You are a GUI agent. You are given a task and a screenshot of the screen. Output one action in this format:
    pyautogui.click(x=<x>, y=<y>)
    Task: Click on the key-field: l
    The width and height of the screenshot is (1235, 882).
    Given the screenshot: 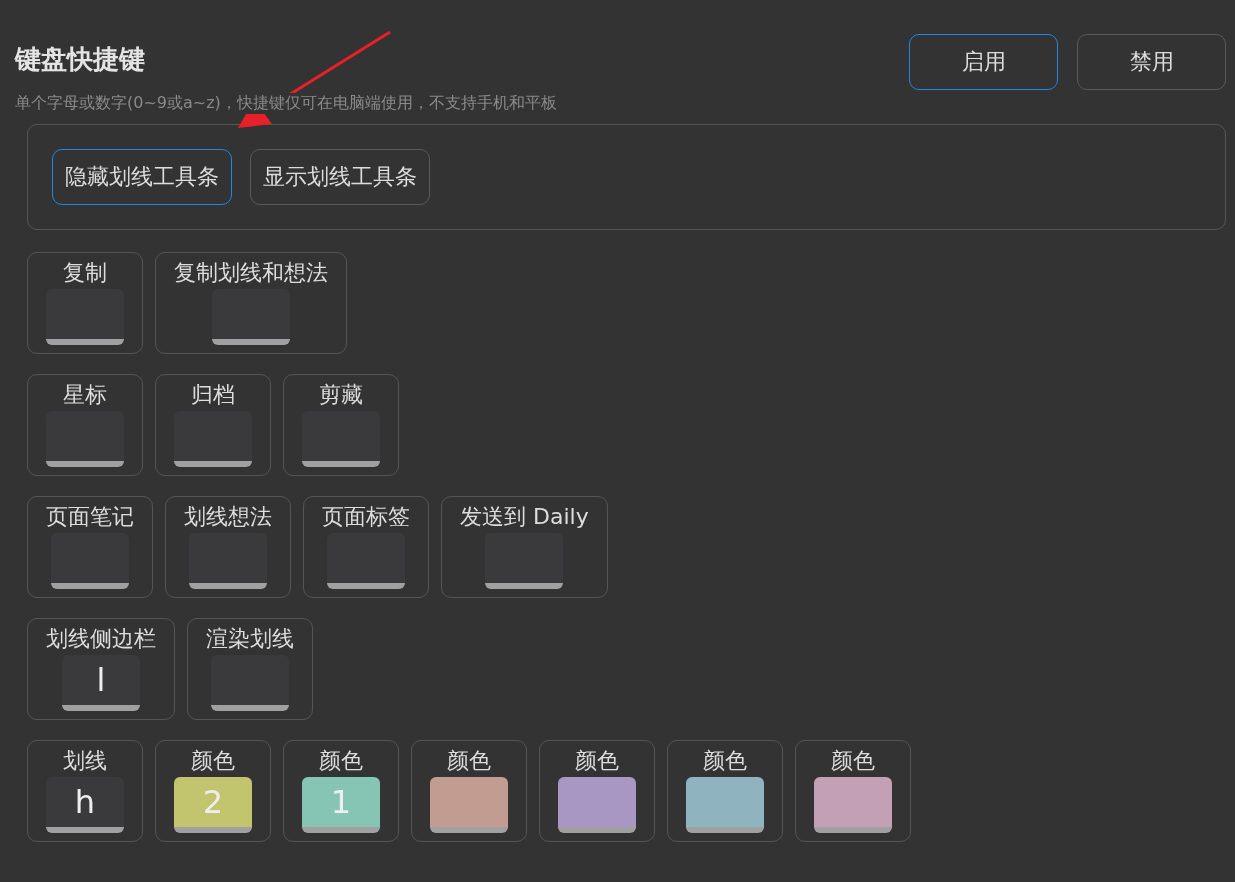 What is the action you would take?
    pyautogui.click(x=101, y=683)
    